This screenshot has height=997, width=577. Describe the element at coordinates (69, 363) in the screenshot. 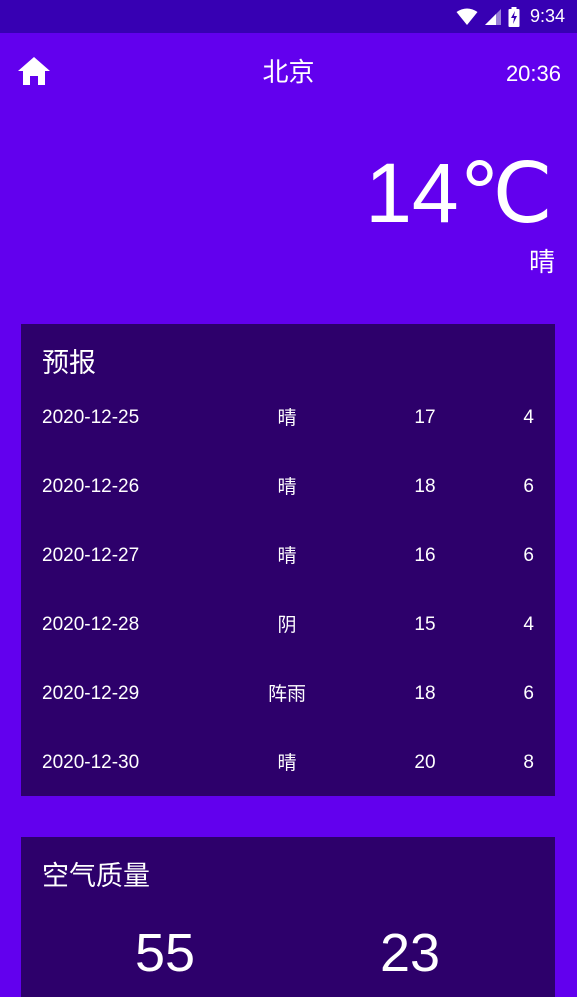

I see `forecast-title: 预报` at that location.